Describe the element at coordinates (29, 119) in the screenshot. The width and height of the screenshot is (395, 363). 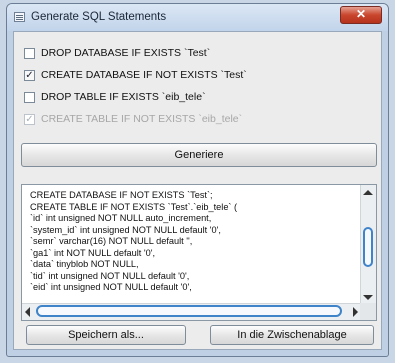
I see `checkbox-checked-disabled: ✓` at that location.